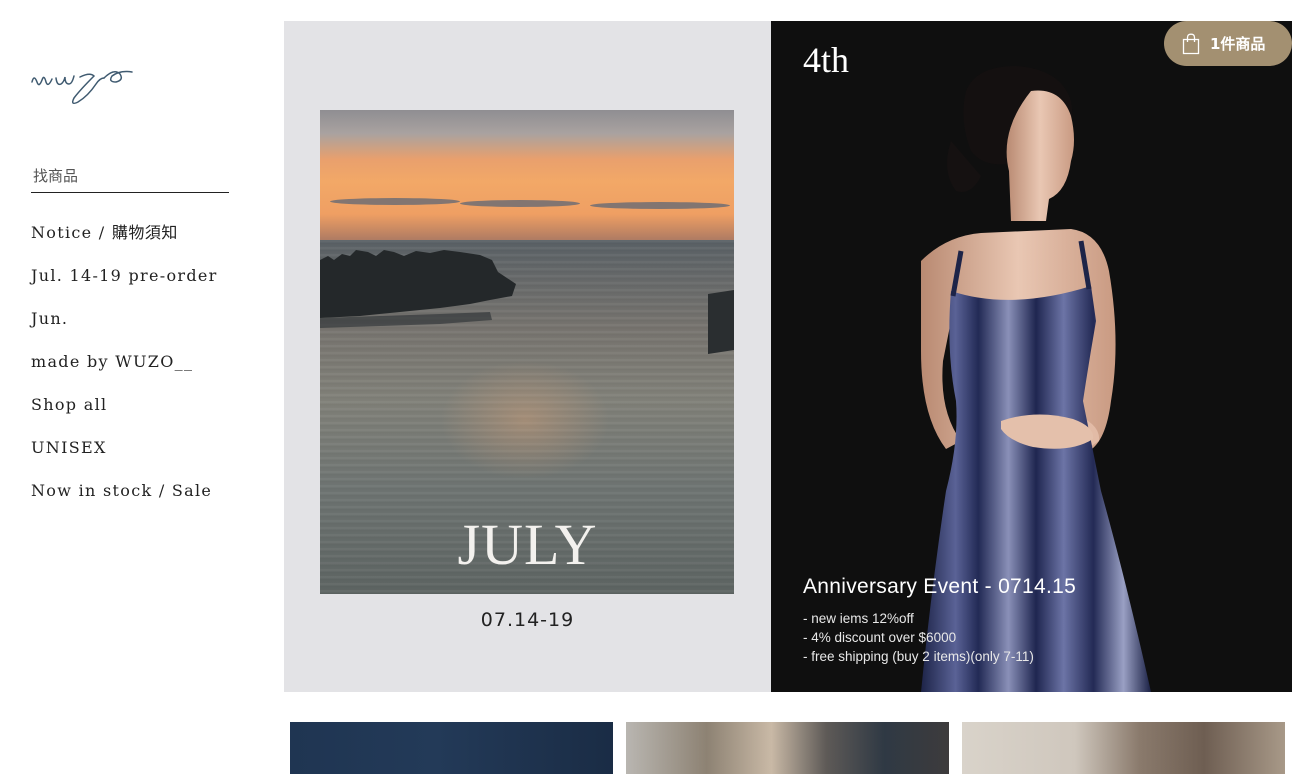 The image size is (1313, 774). What do you see at coordinates (826, 60) in the screenshot?
I see `anniversary-badge: 4th` at bounding box center [826, 60].